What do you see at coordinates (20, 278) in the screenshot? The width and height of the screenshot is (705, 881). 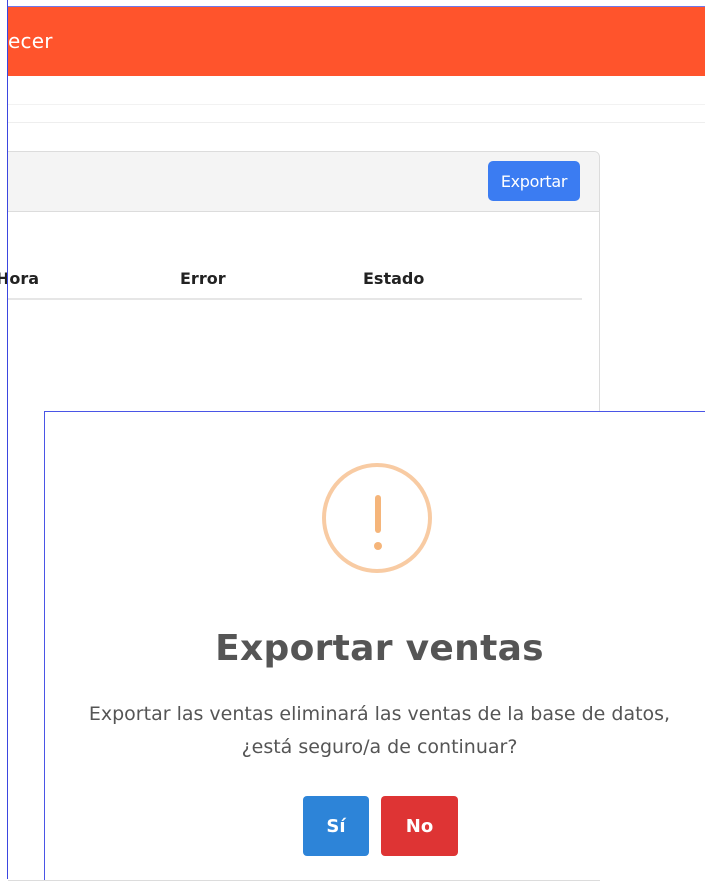 I see `column-header-hora: Hora` at bounding box center [20, 278].